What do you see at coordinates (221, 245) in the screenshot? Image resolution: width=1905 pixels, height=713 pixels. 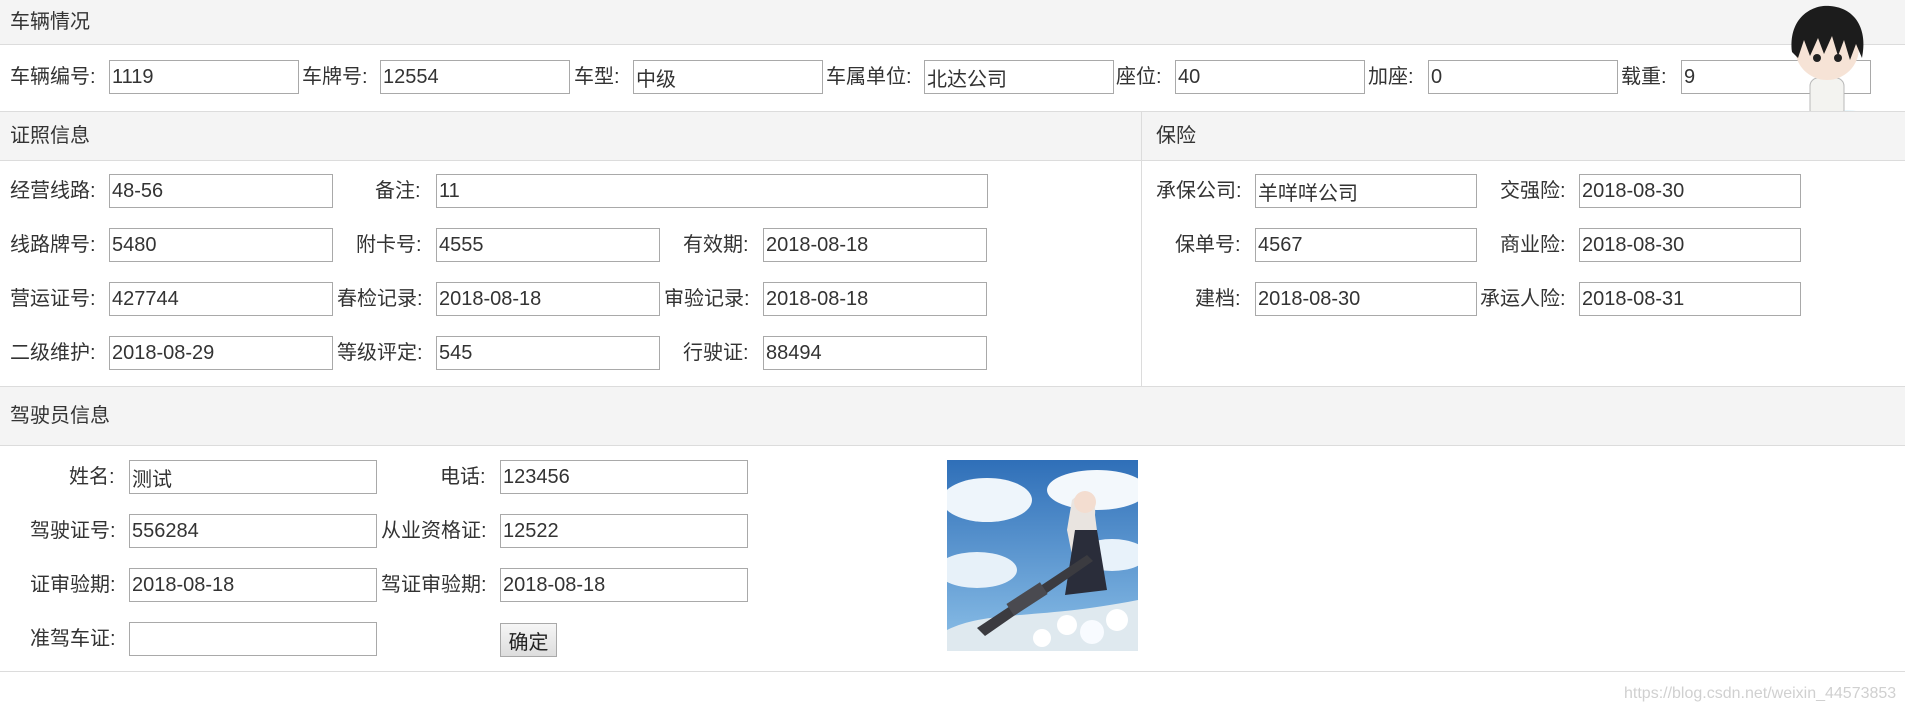 I see `route-plate-input` at bounding box center [221, 245].